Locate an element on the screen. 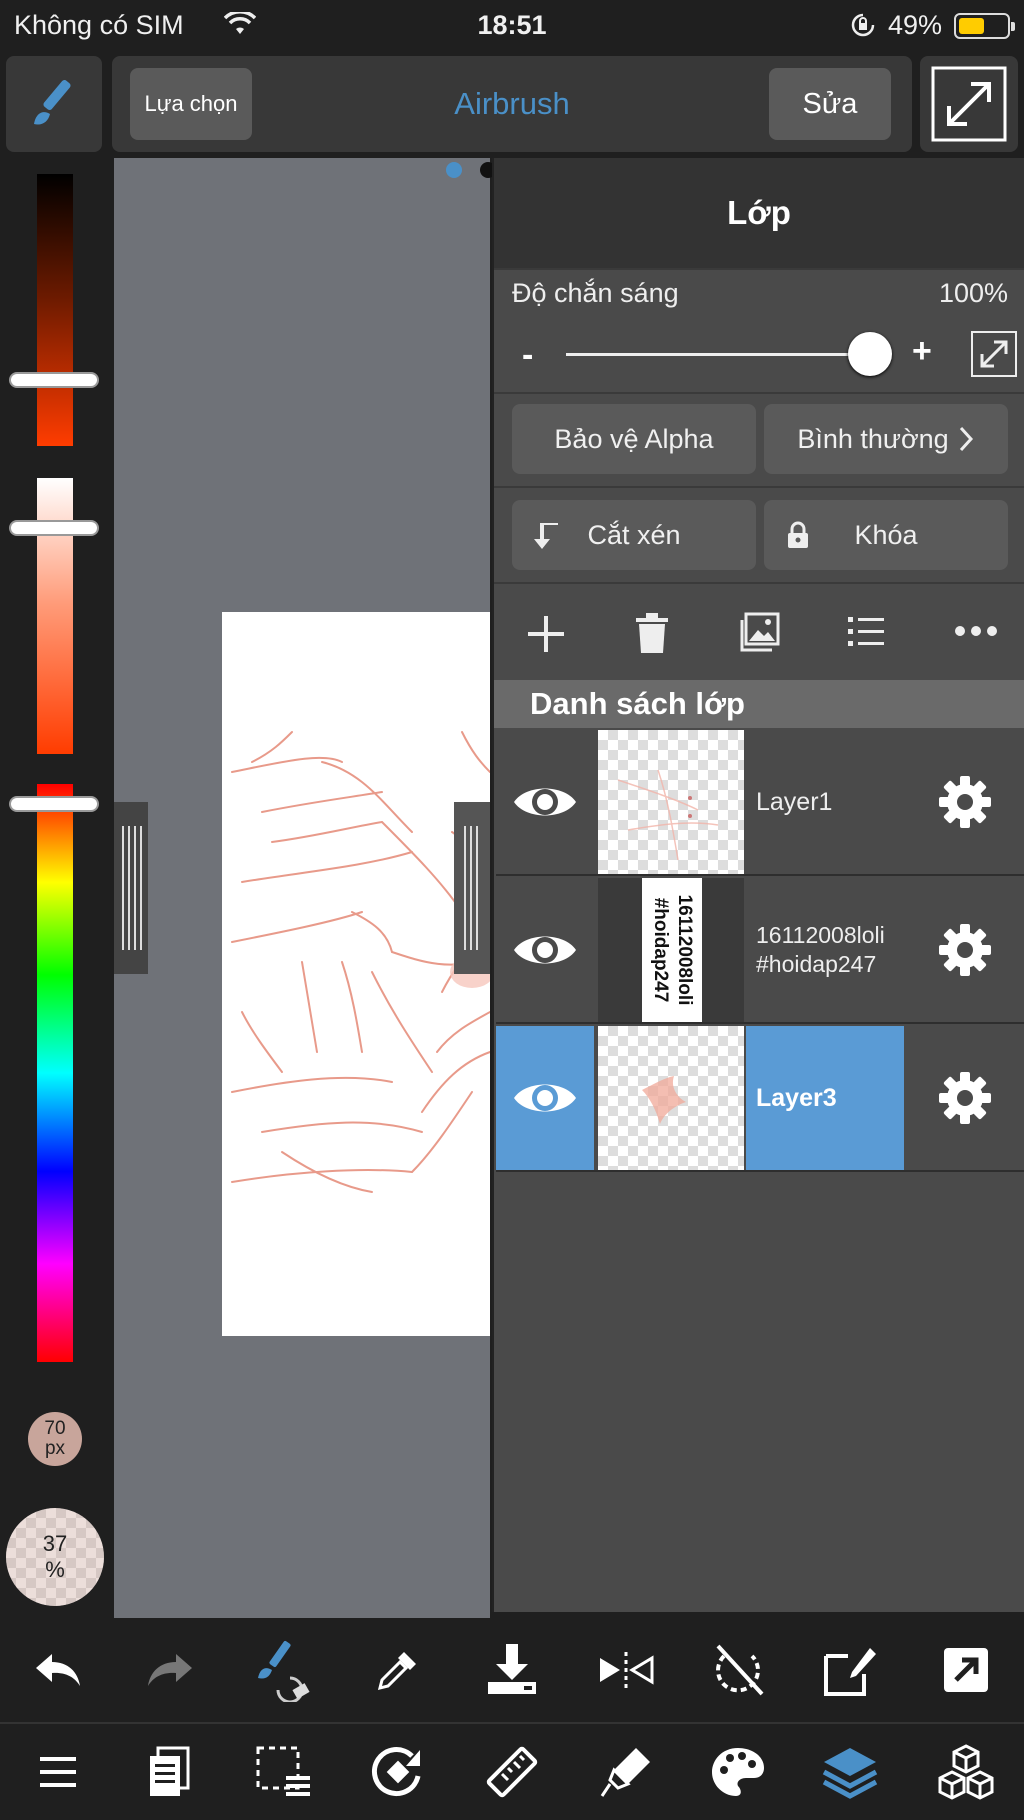  hue-handle is located at coordinates (54, 804).